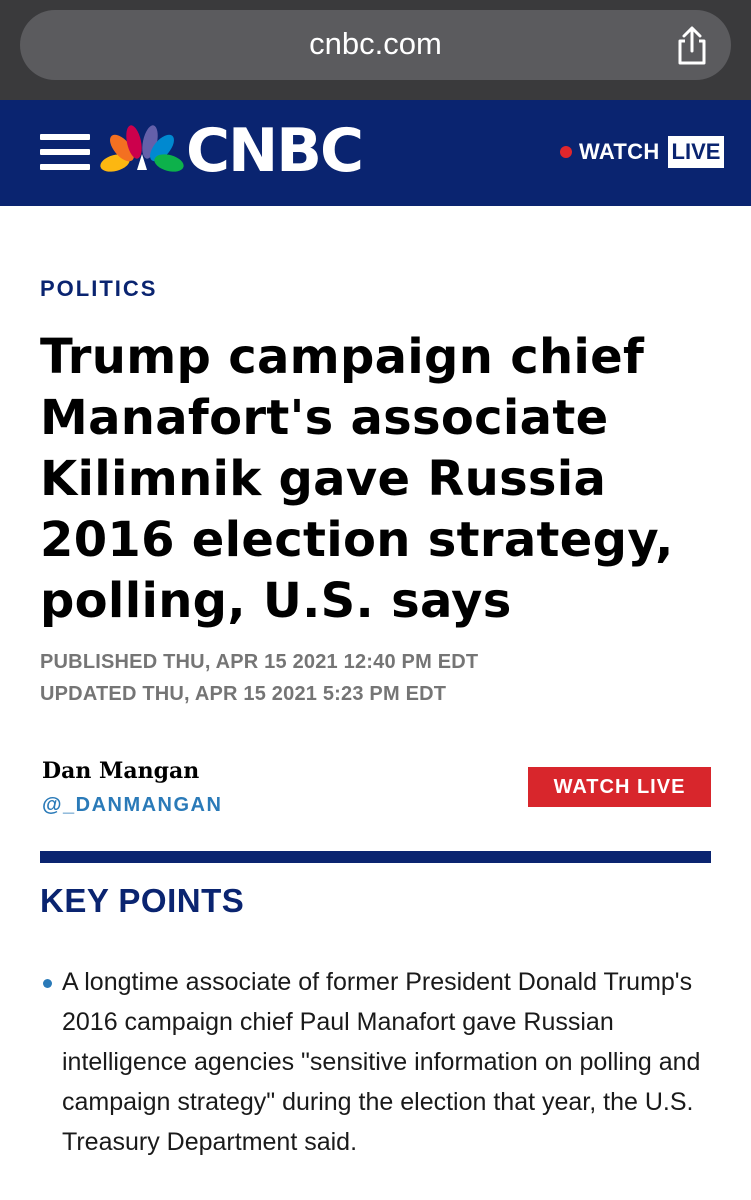  What do you see at coordinates (692, 46) in the screenshot?
I see `share-icon` at bounding box center [692, 46].